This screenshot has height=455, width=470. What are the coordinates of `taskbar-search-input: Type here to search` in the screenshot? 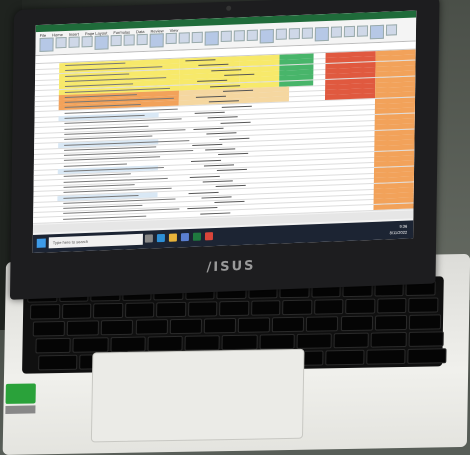 It's located at (95, 241).